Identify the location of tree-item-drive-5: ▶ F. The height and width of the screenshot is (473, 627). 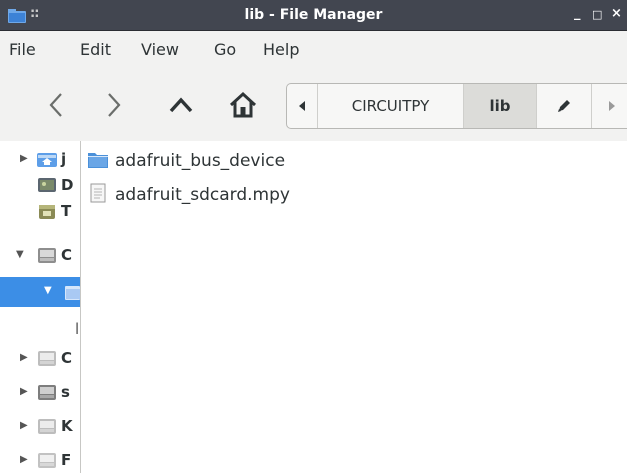
(40, 461).